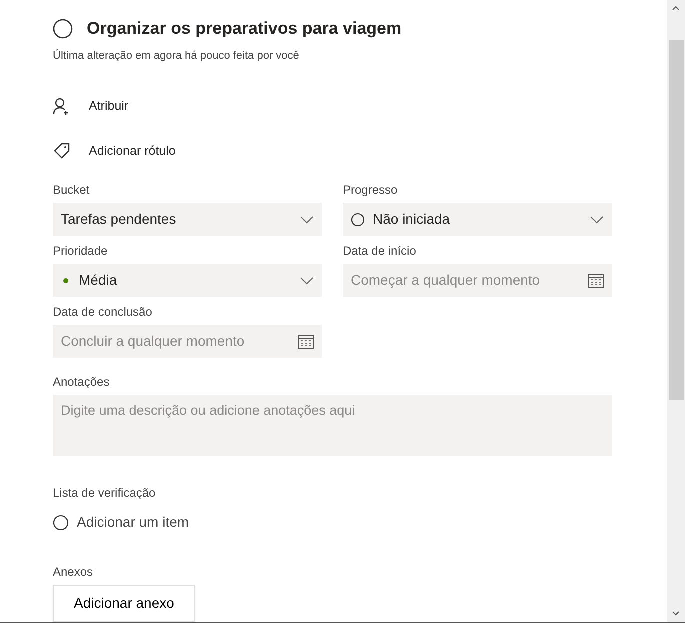 The image size is (685, 623). Describe the element at coordinates (103, 312) in the screenshot. I see `field-label: Data de conclusão` at that location.